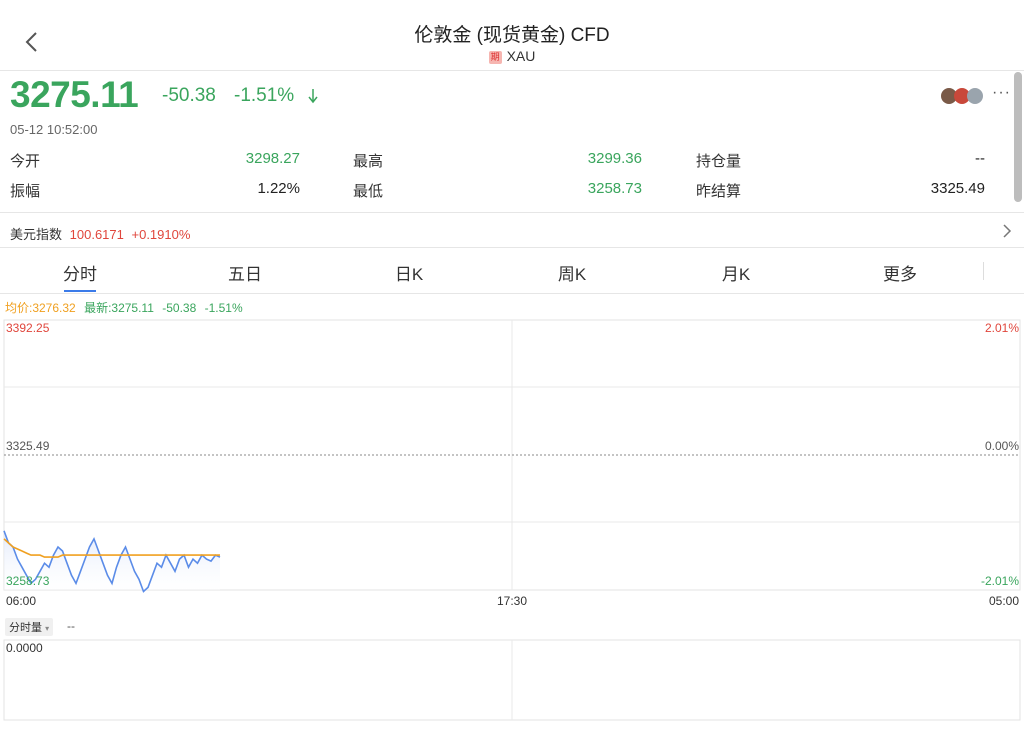 Image resolution: width=1024 pixels, height=738 pixels. Describe the element at coordinates (161, 234) in the screenshot. I see `index-change: +0.1910%` at that location.